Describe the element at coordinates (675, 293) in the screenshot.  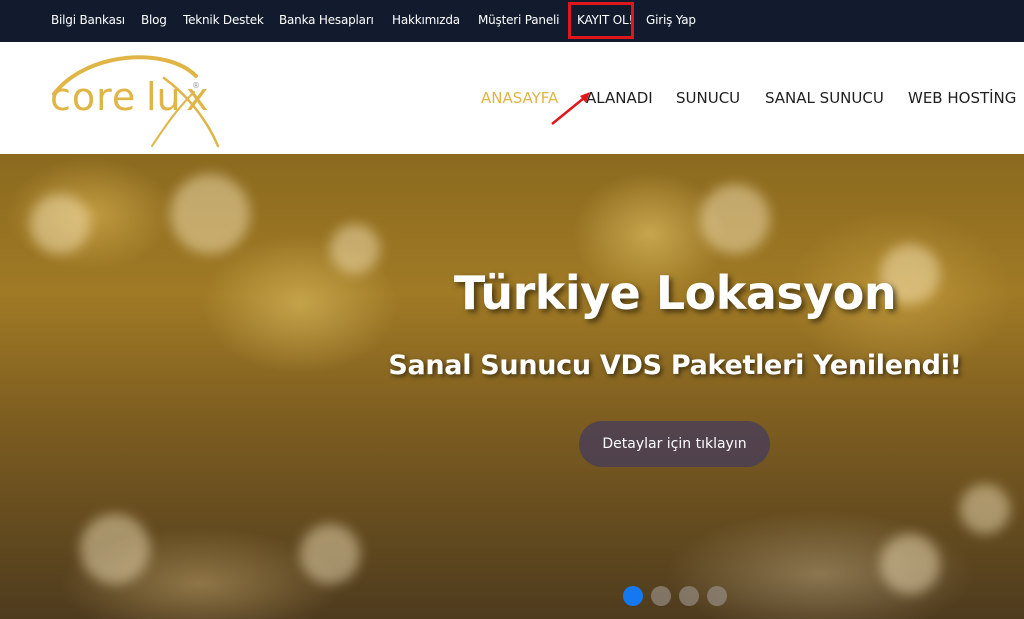
I see `hero-title: Türkiye Lokasyon` at that location.